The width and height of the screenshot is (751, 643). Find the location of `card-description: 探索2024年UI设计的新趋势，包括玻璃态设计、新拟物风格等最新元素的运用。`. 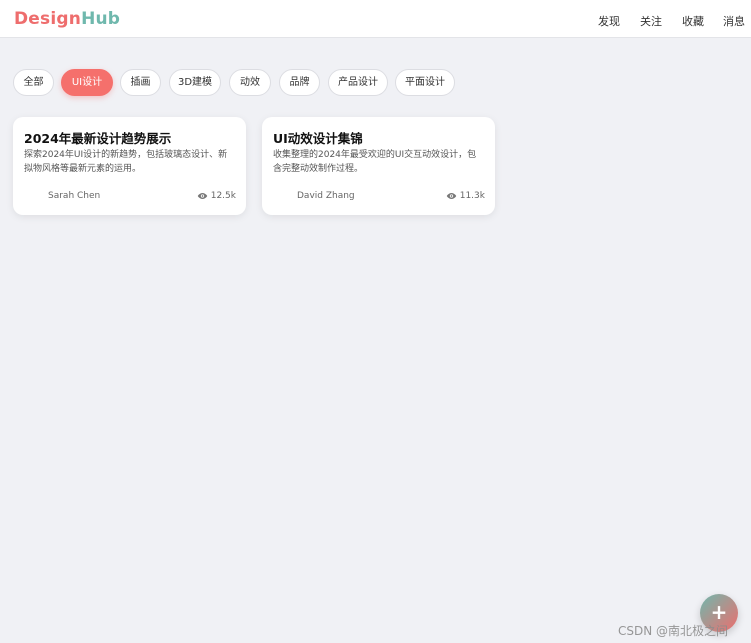

card-description: 探索2024年UI设计的新趋势，包括玻璃态设计、新拟物风格等最新元素的运用。 is located at coordinates (126, 162).